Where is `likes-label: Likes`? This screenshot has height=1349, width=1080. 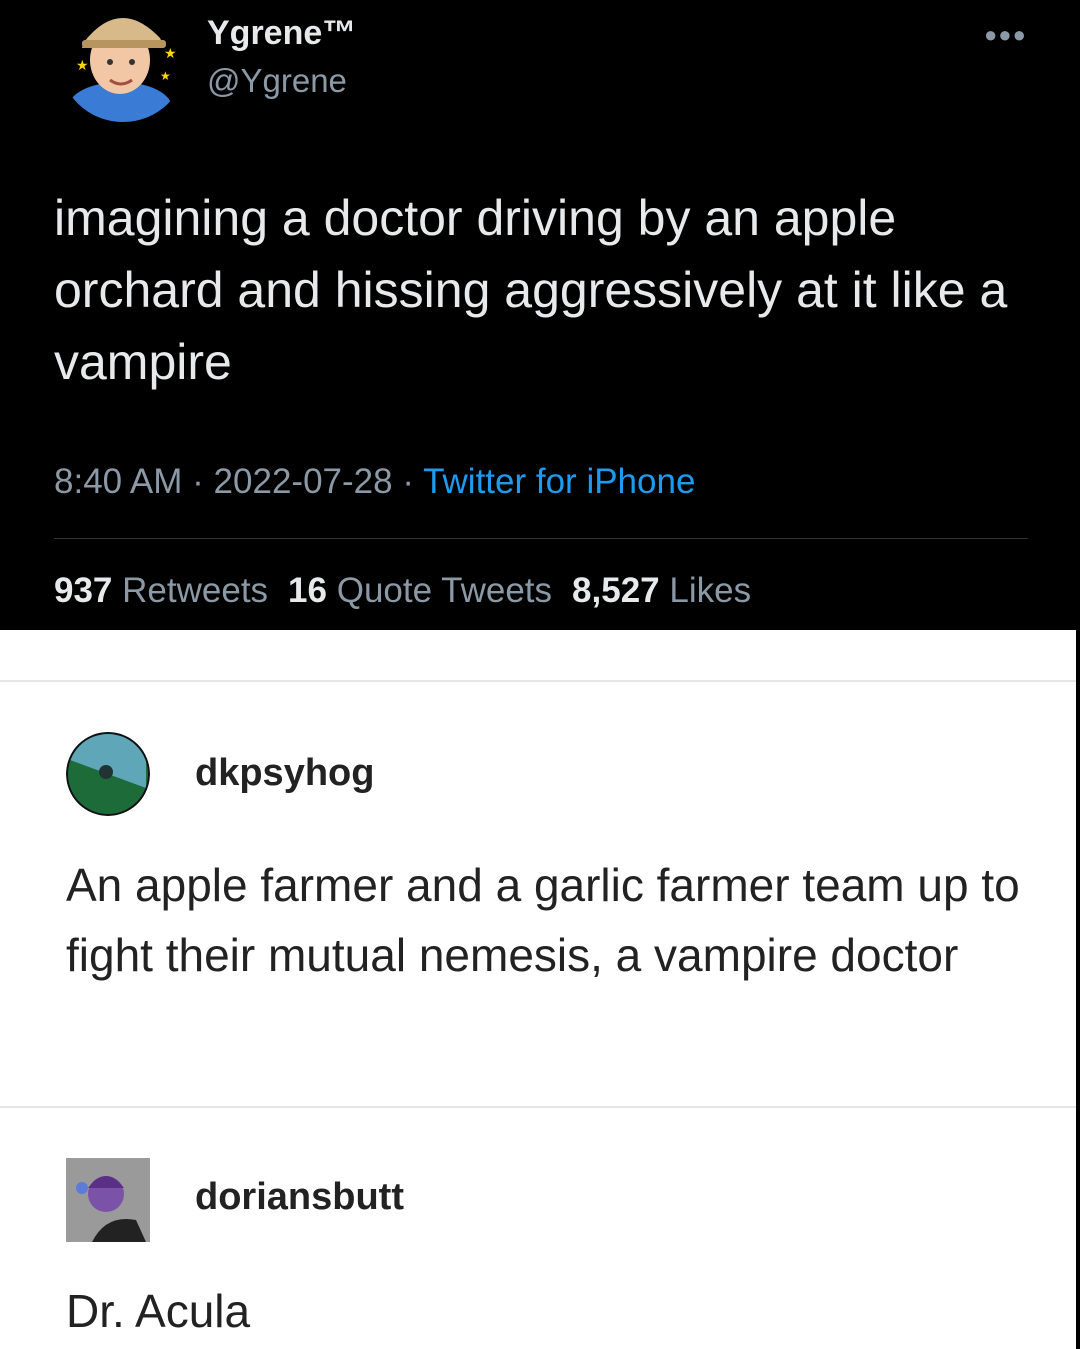
likes-label: Likes is located at coordinates (710, 590).